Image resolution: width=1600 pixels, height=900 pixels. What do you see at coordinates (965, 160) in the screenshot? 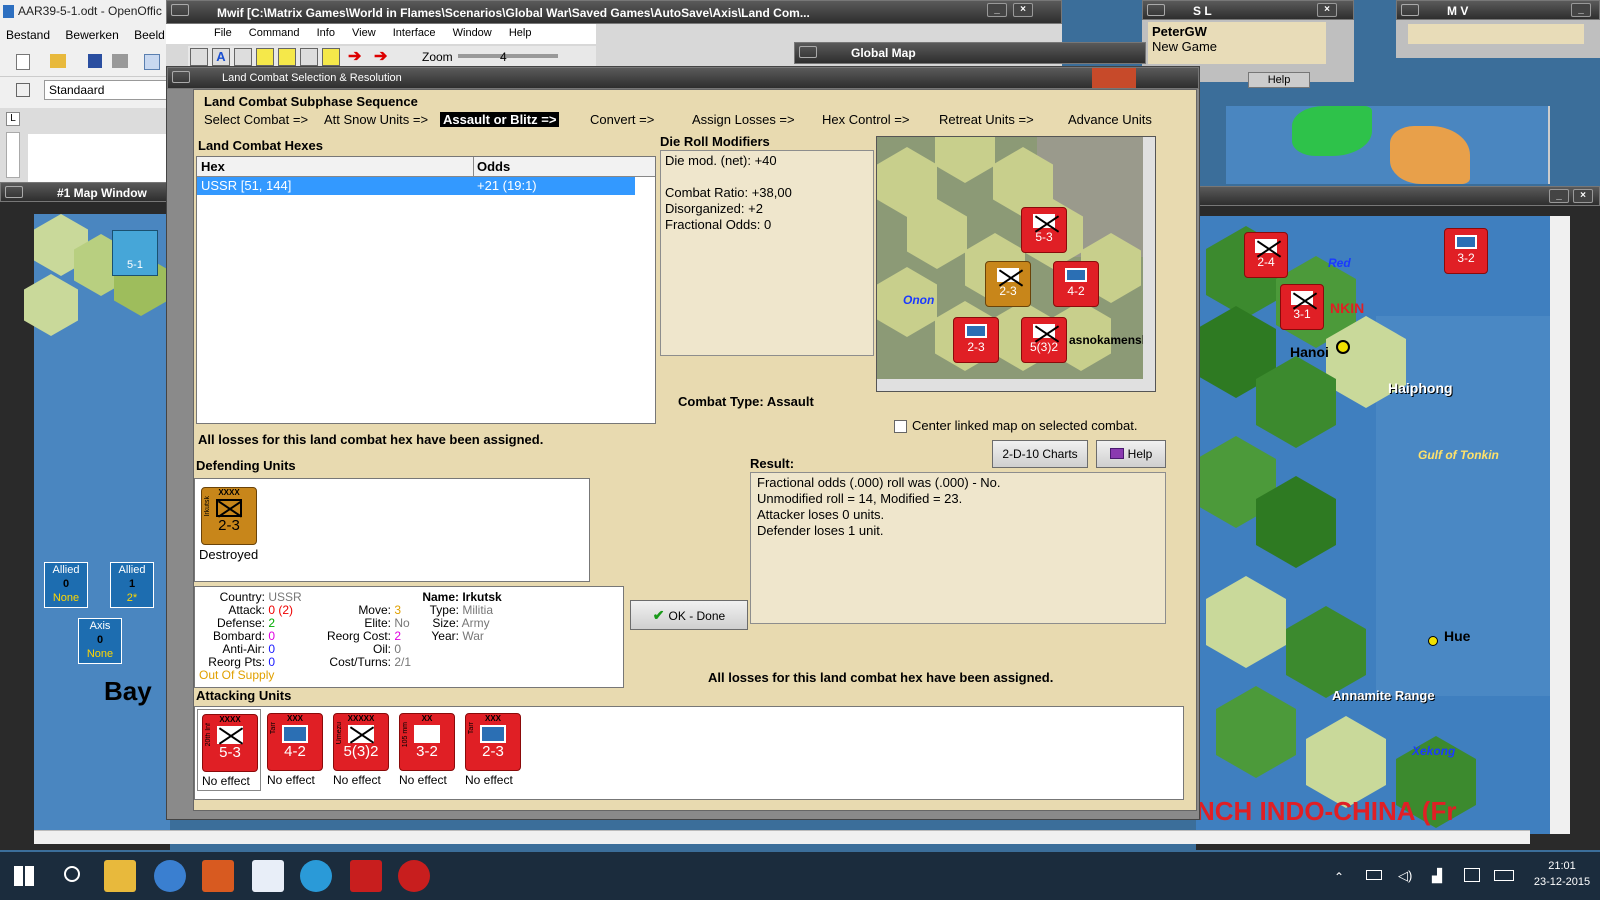
I see `hex` at bounding box center [965, 160].